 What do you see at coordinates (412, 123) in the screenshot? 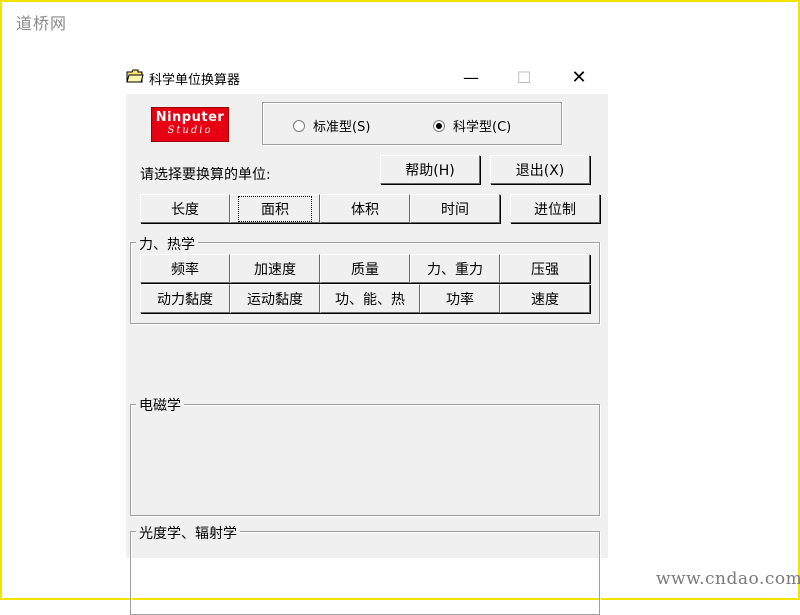
I see `mode-selector: 标准型(S) 科学型(C)` at bounding box center [412, 123].